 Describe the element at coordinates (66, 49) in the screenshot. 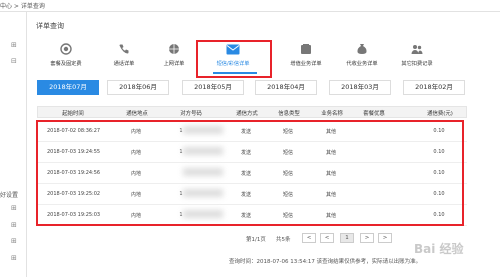

I see `circle-icon` at that location.